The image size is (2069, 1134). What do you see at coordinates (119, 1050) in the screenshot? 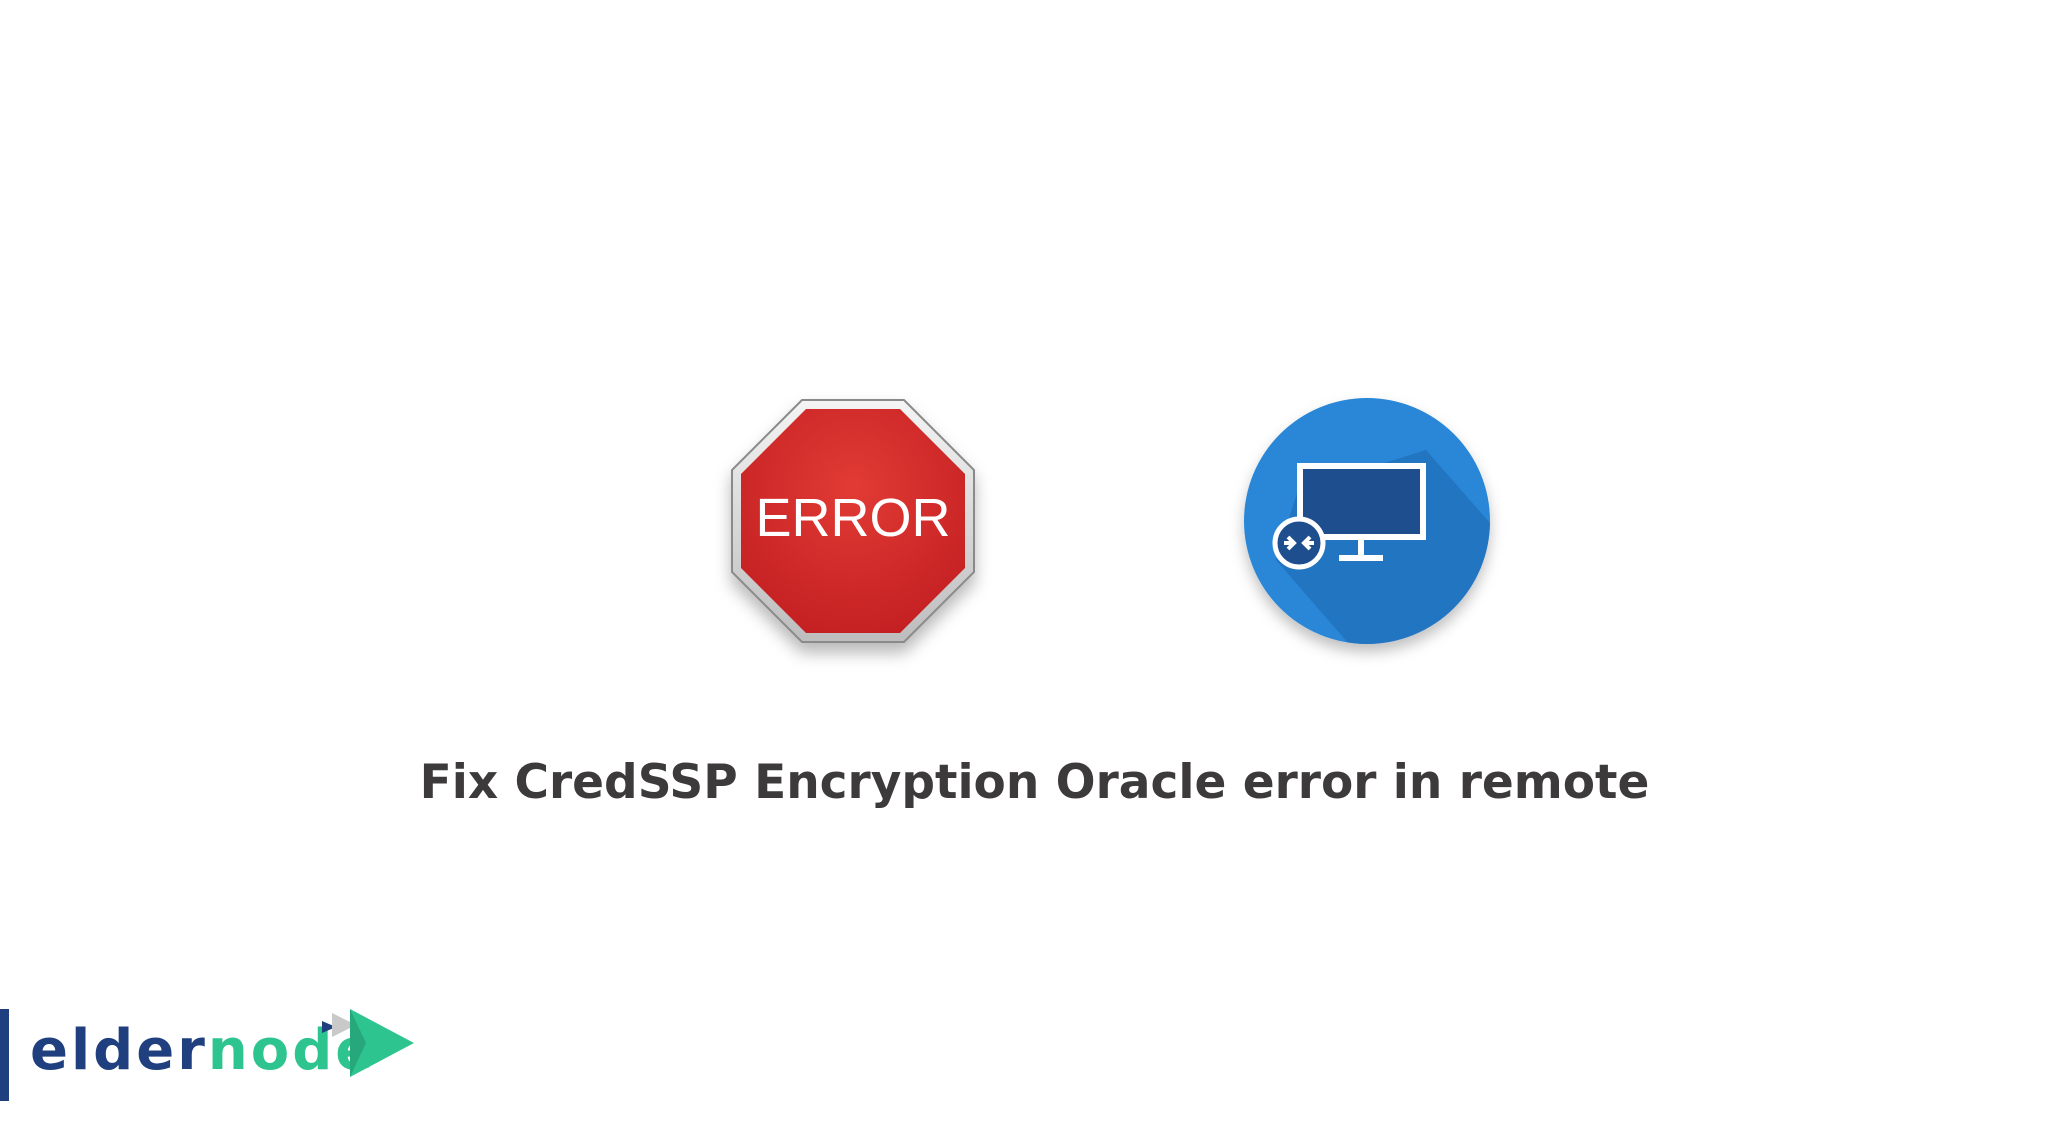
I see `logo-text-elder: elder` at bounding box center [119, 1050].